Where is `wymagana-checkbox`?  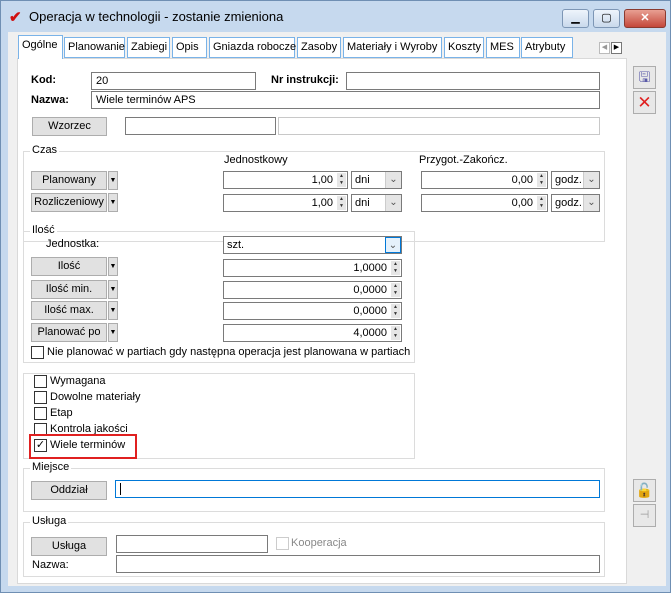
wymagana-checkbox is located at coordinates (40, 381).